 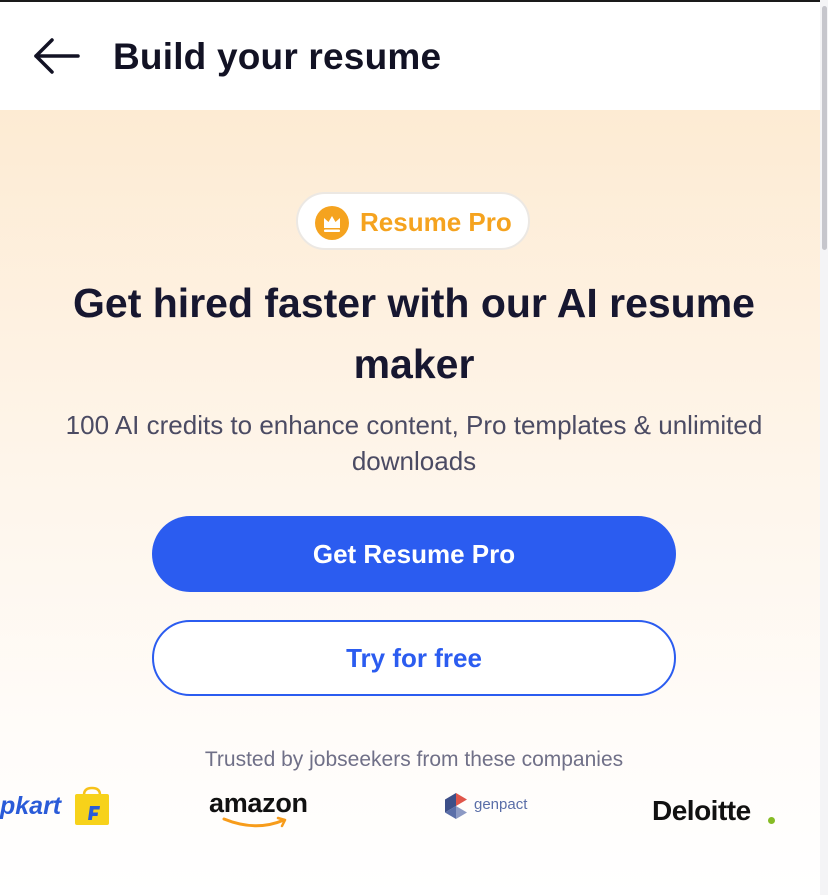 I want to click on badge-label: Resume Pro, so click(x=436, y=222).